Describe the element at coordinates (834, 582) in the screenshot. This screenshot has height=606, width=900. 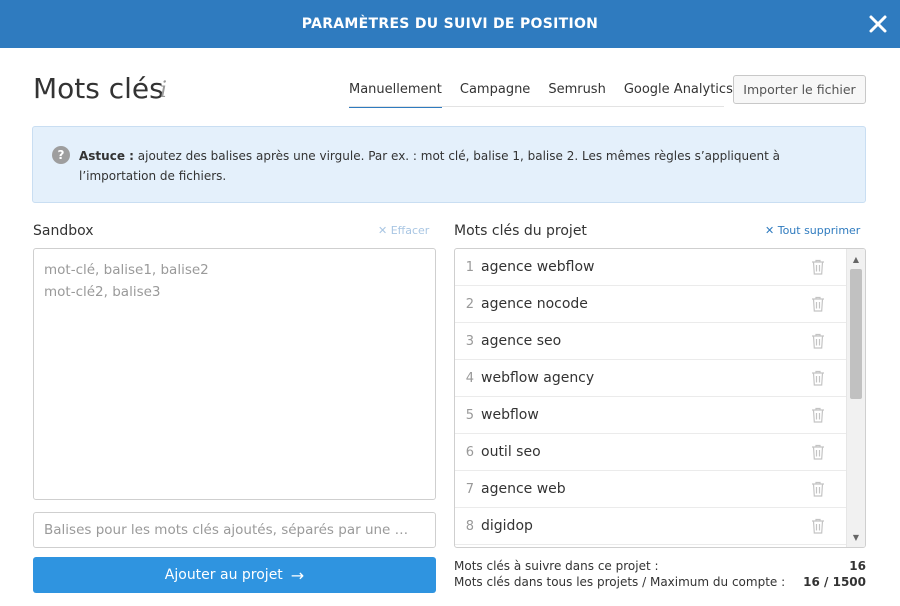
I see `account-count-value: 16 / 1500` at that location.